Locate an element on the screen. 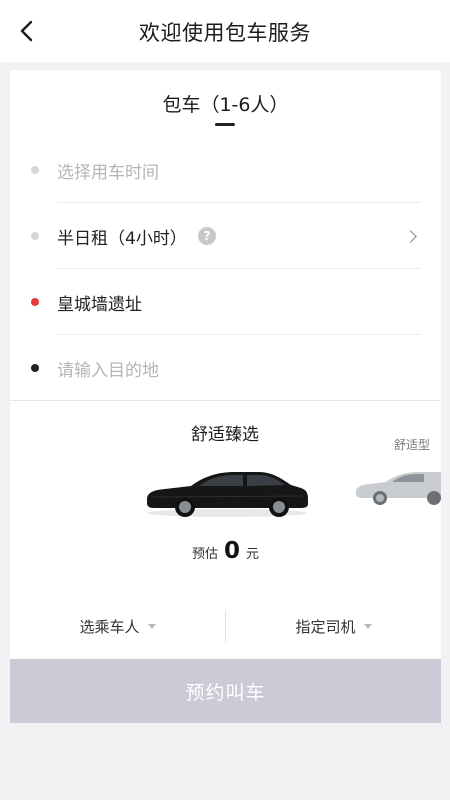 The width and height of the screenshot is (450, 800). assign-driver-dropdown: 指定司机 is located at coordinates (333, 626).